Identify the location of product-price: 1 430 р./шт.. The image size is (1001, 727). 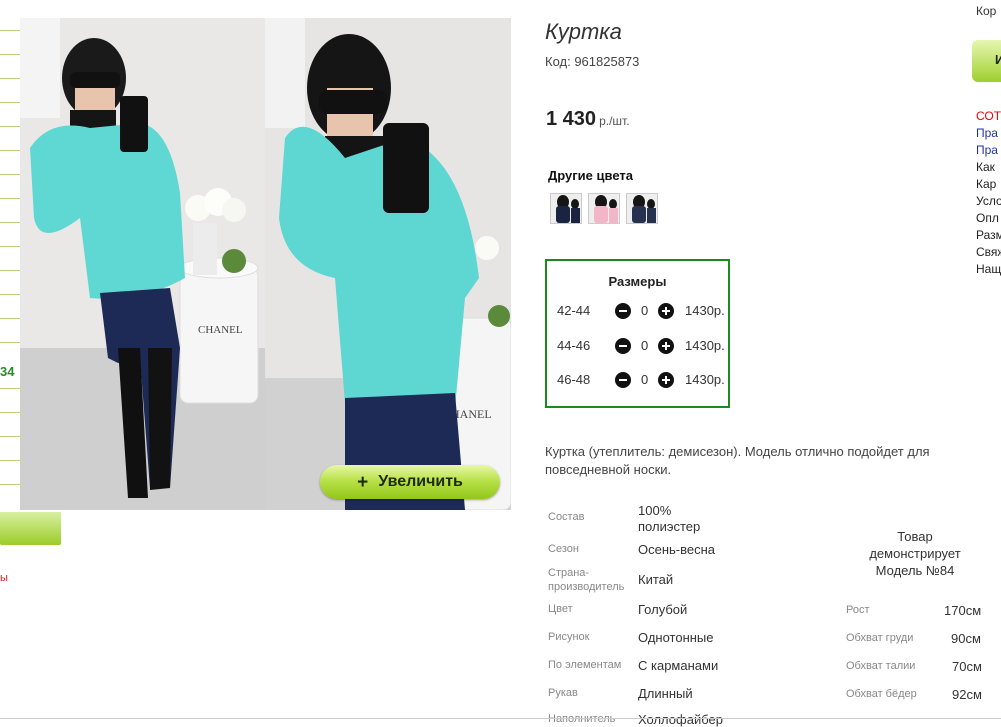
(588, 119).